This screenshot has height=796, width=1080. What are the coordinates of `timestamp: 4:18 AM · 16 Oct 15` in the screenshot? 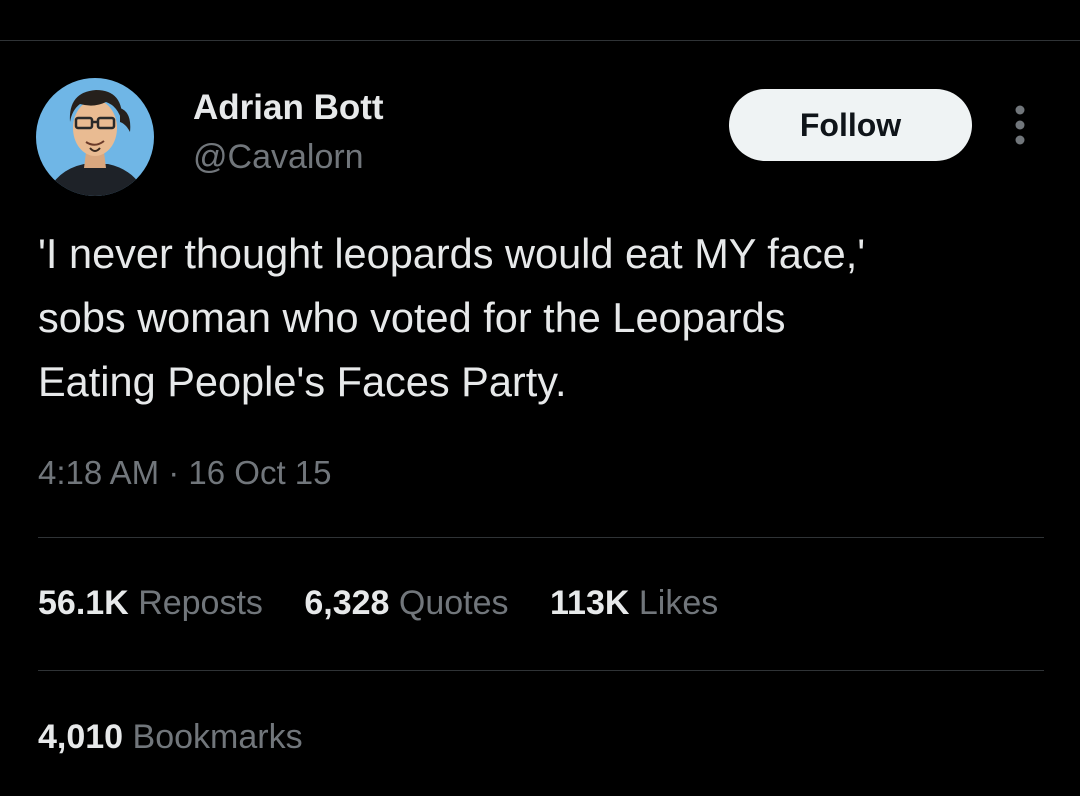 It's located at (185, 473).